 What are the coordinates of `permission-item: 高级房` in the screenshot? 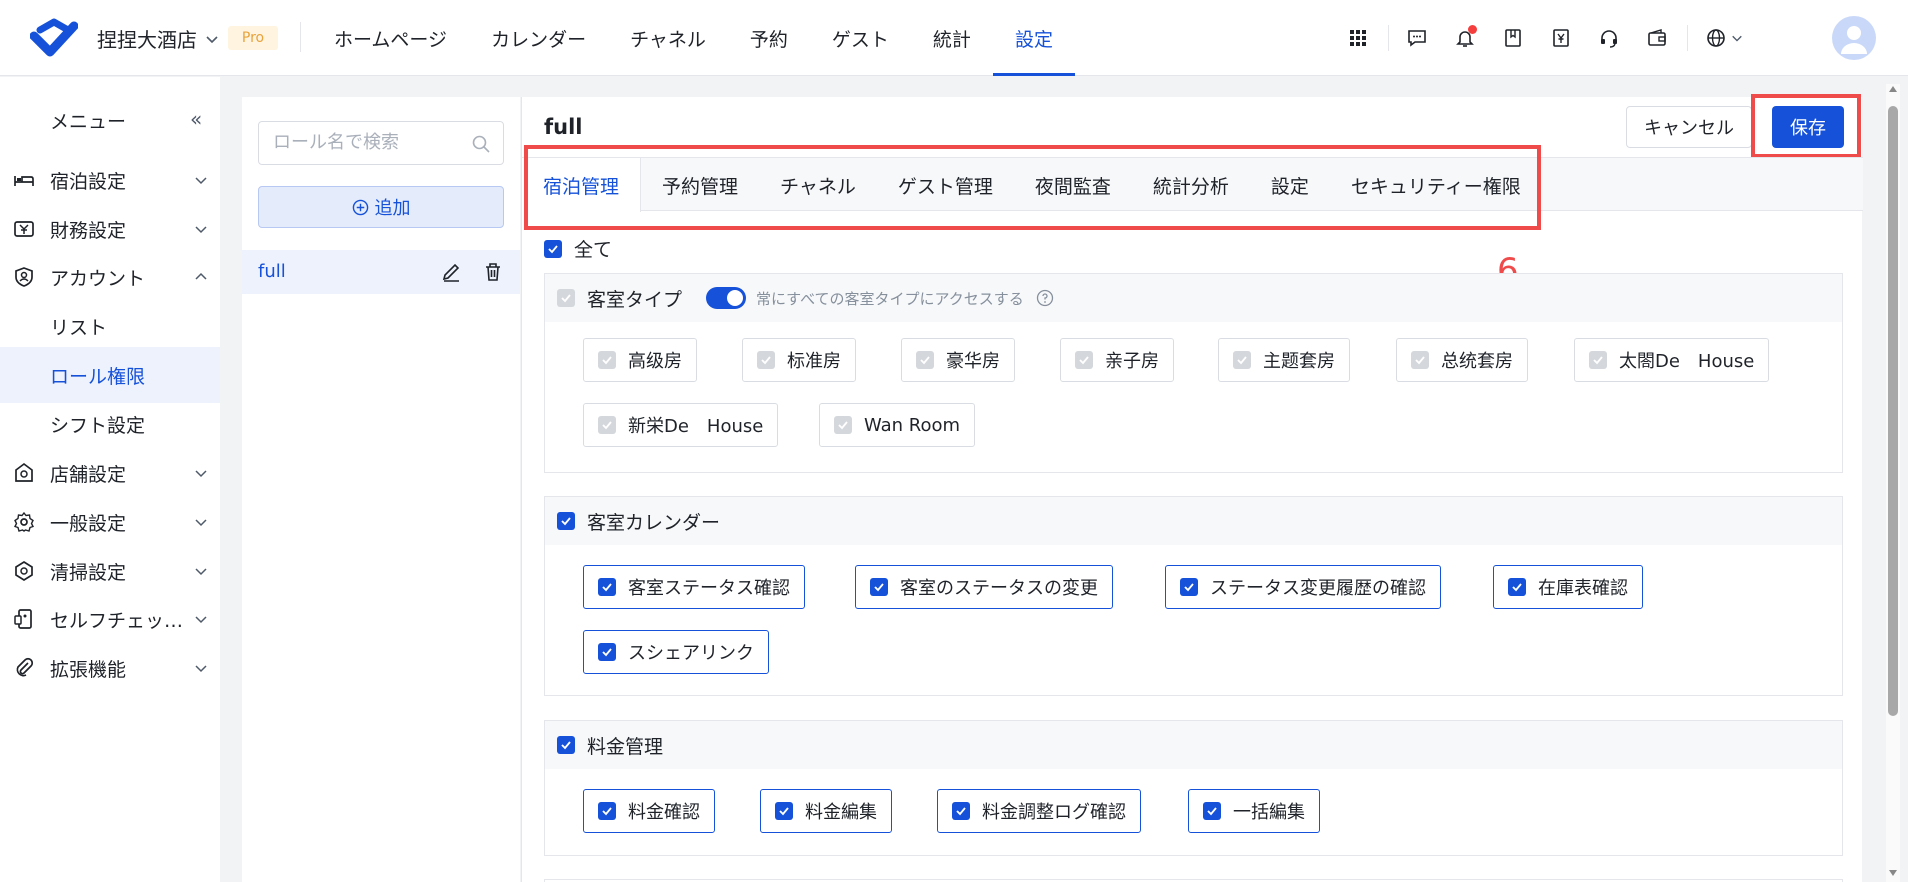 It's located at (640, 360).